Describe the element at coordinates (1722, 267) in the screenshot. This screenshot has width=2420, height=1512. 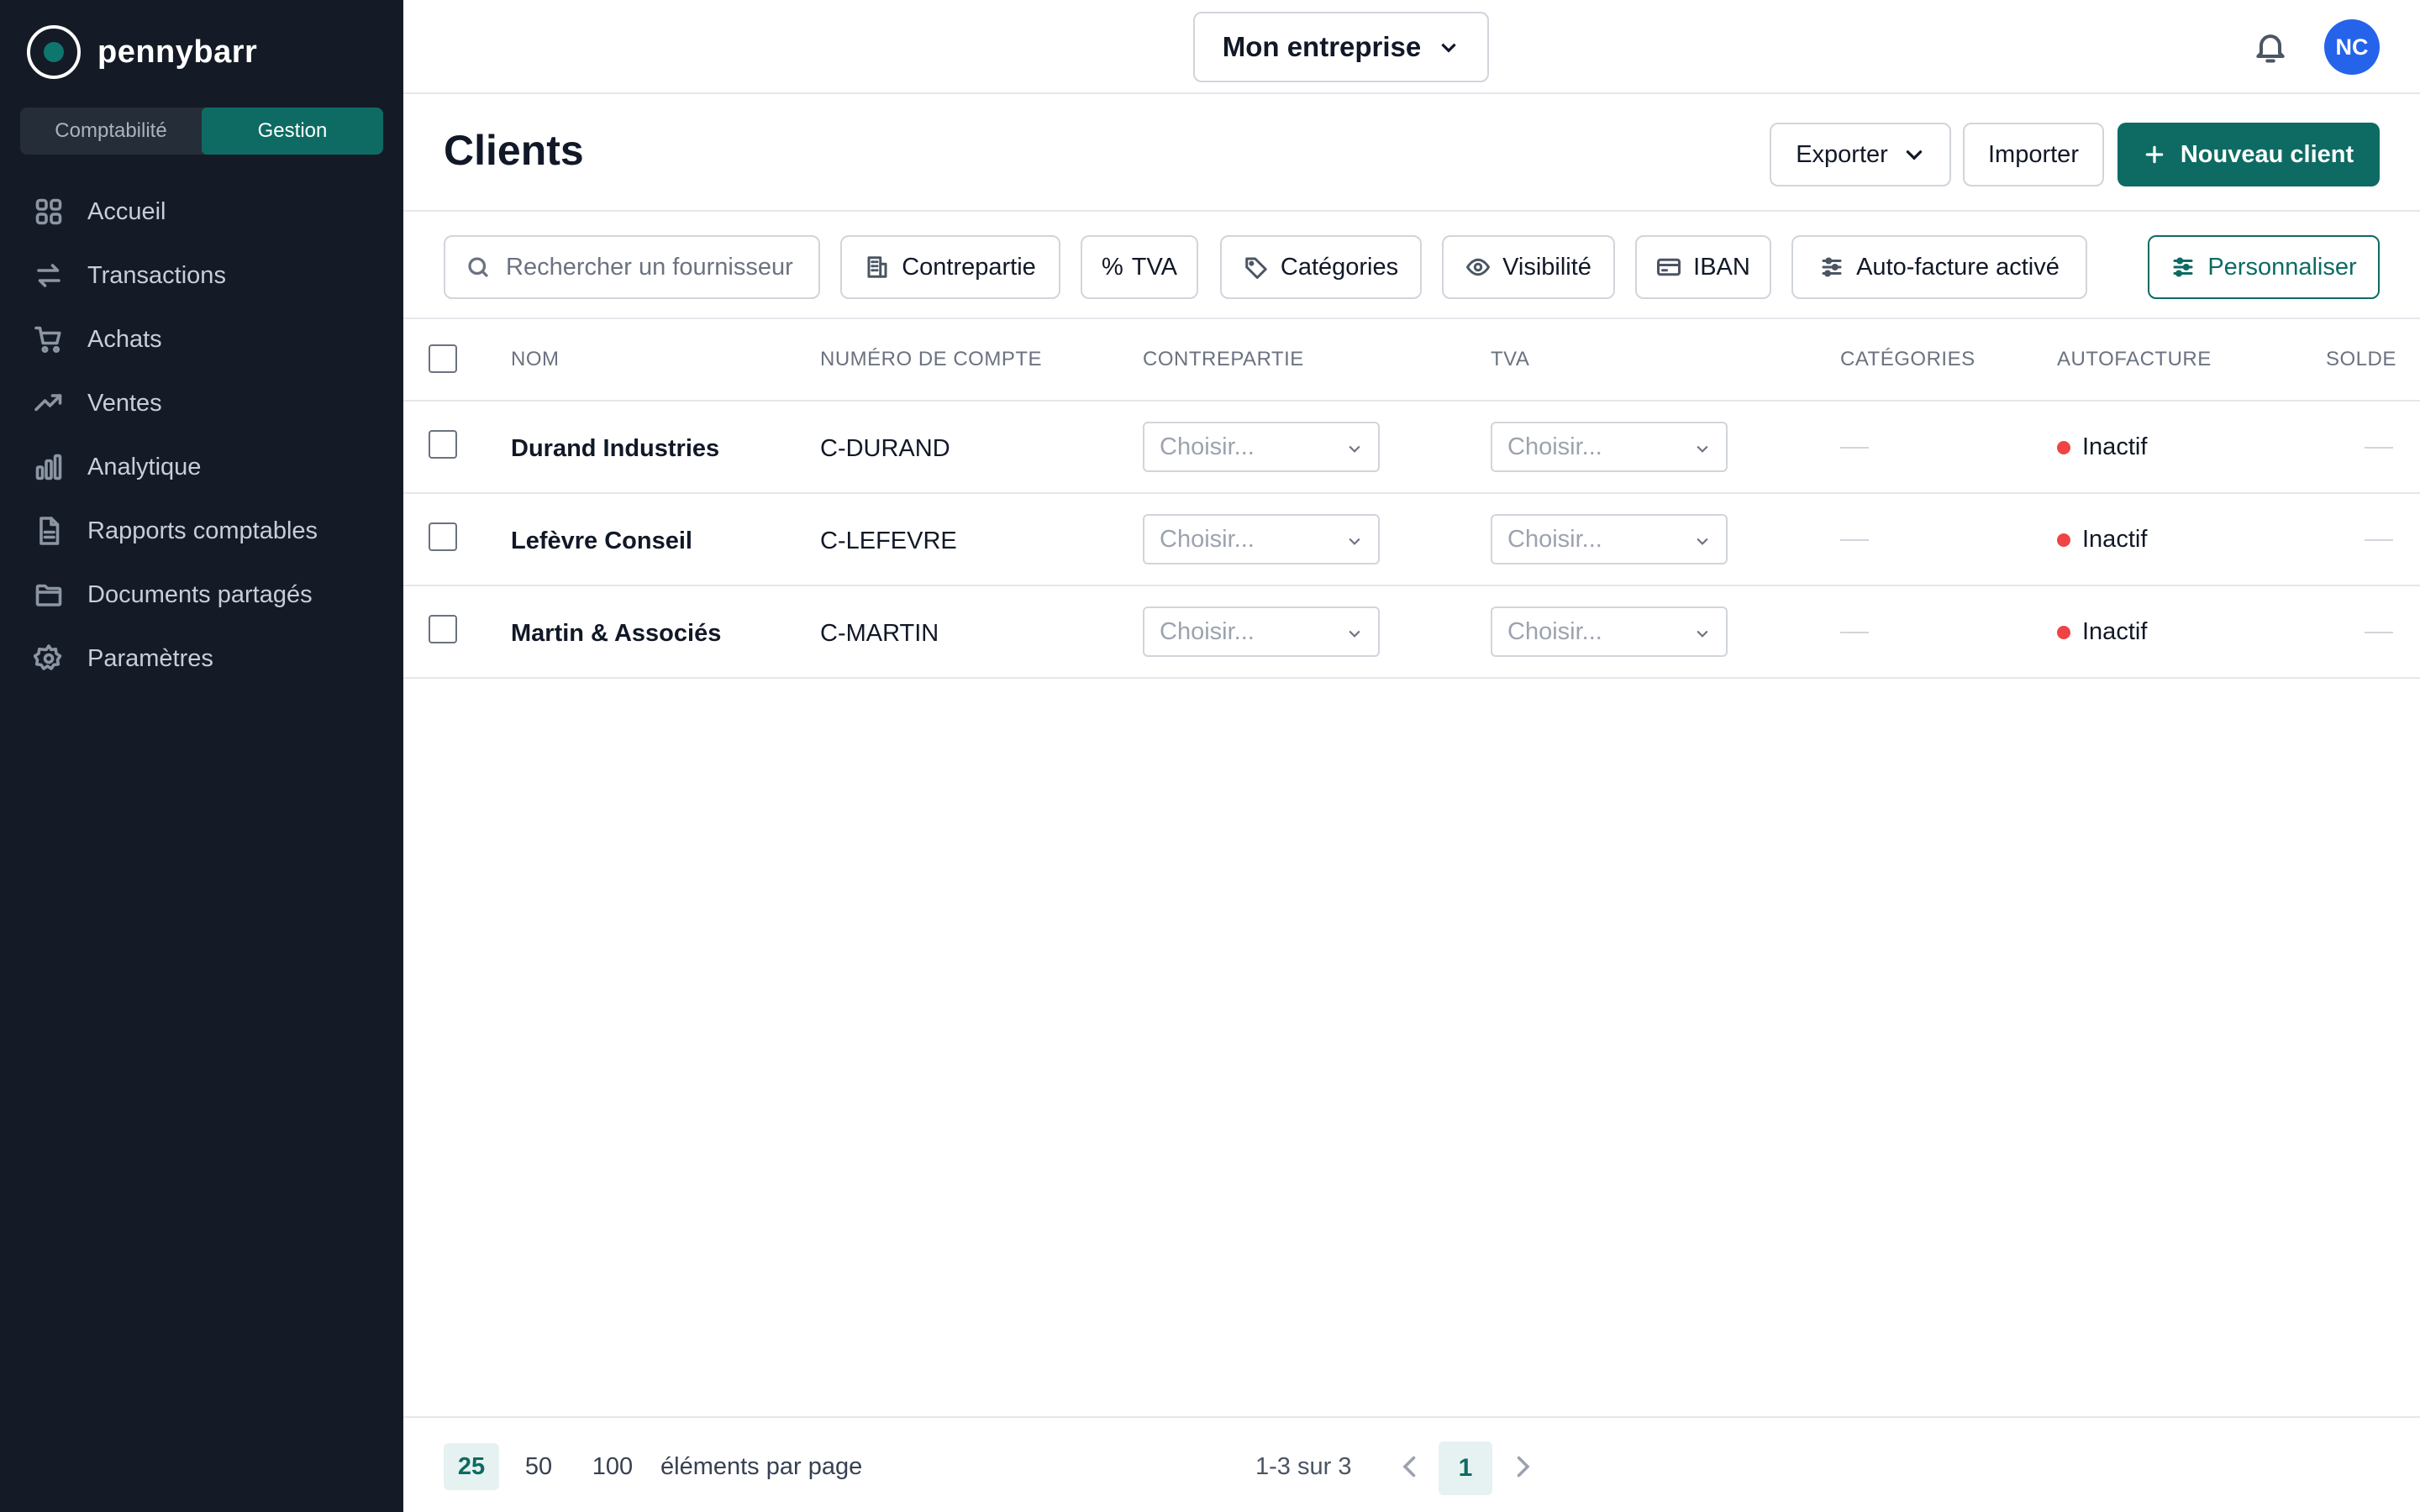
I see `filter-label: IBAN` at that location.